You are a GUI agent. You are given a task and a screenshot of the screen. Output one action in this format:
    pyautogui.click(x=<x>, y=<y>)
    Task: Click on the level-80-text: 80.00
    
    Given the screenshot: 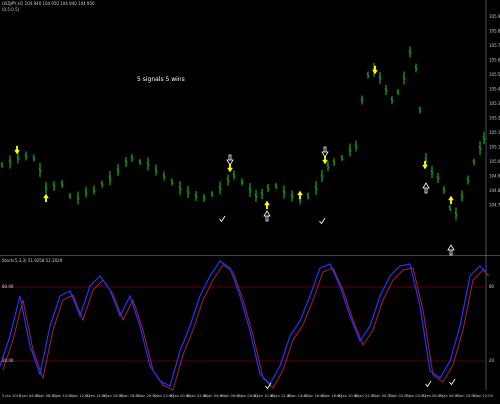 What is the action you would take?
    pyautogui.click(x=8, y=286)
    